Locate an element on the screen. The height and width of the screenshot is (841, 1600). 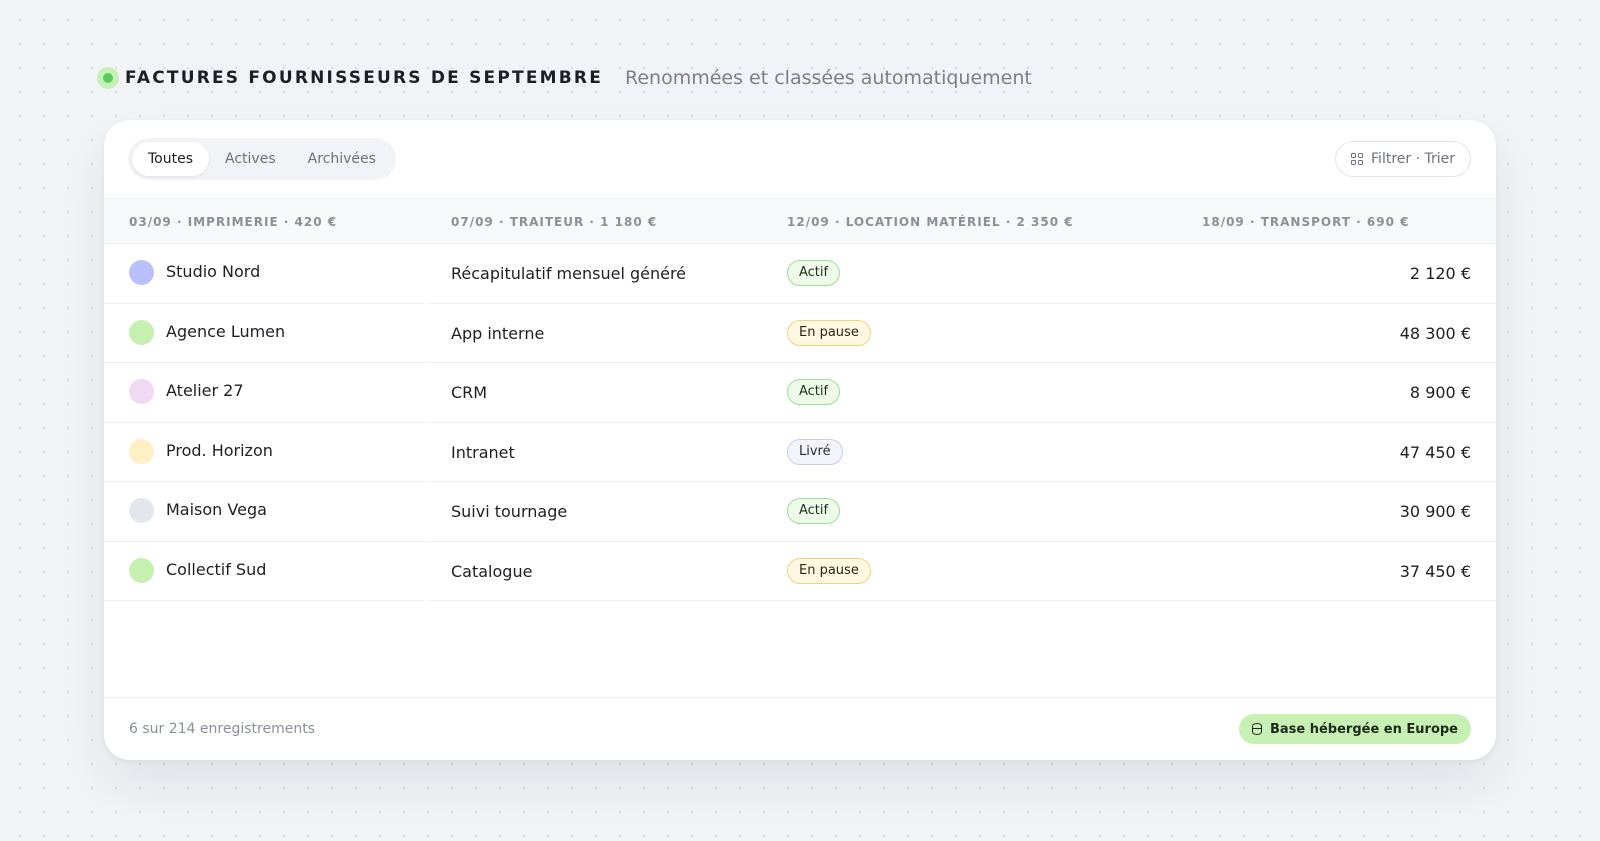
client-name: Atelier 27 is located at coordinates (205, 390).